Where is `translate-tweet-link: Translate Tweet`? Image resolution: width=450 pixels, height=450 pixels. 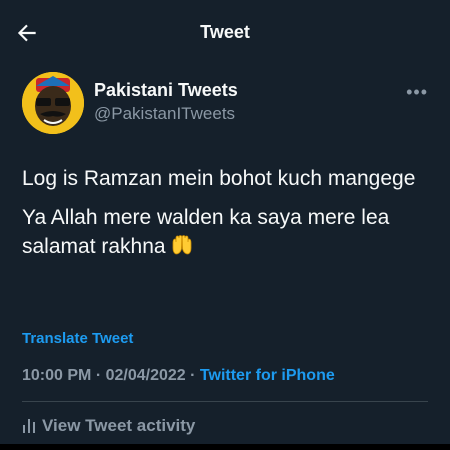 translate-tweet-link: Translate Tweet is located at coordinates (77, 338).